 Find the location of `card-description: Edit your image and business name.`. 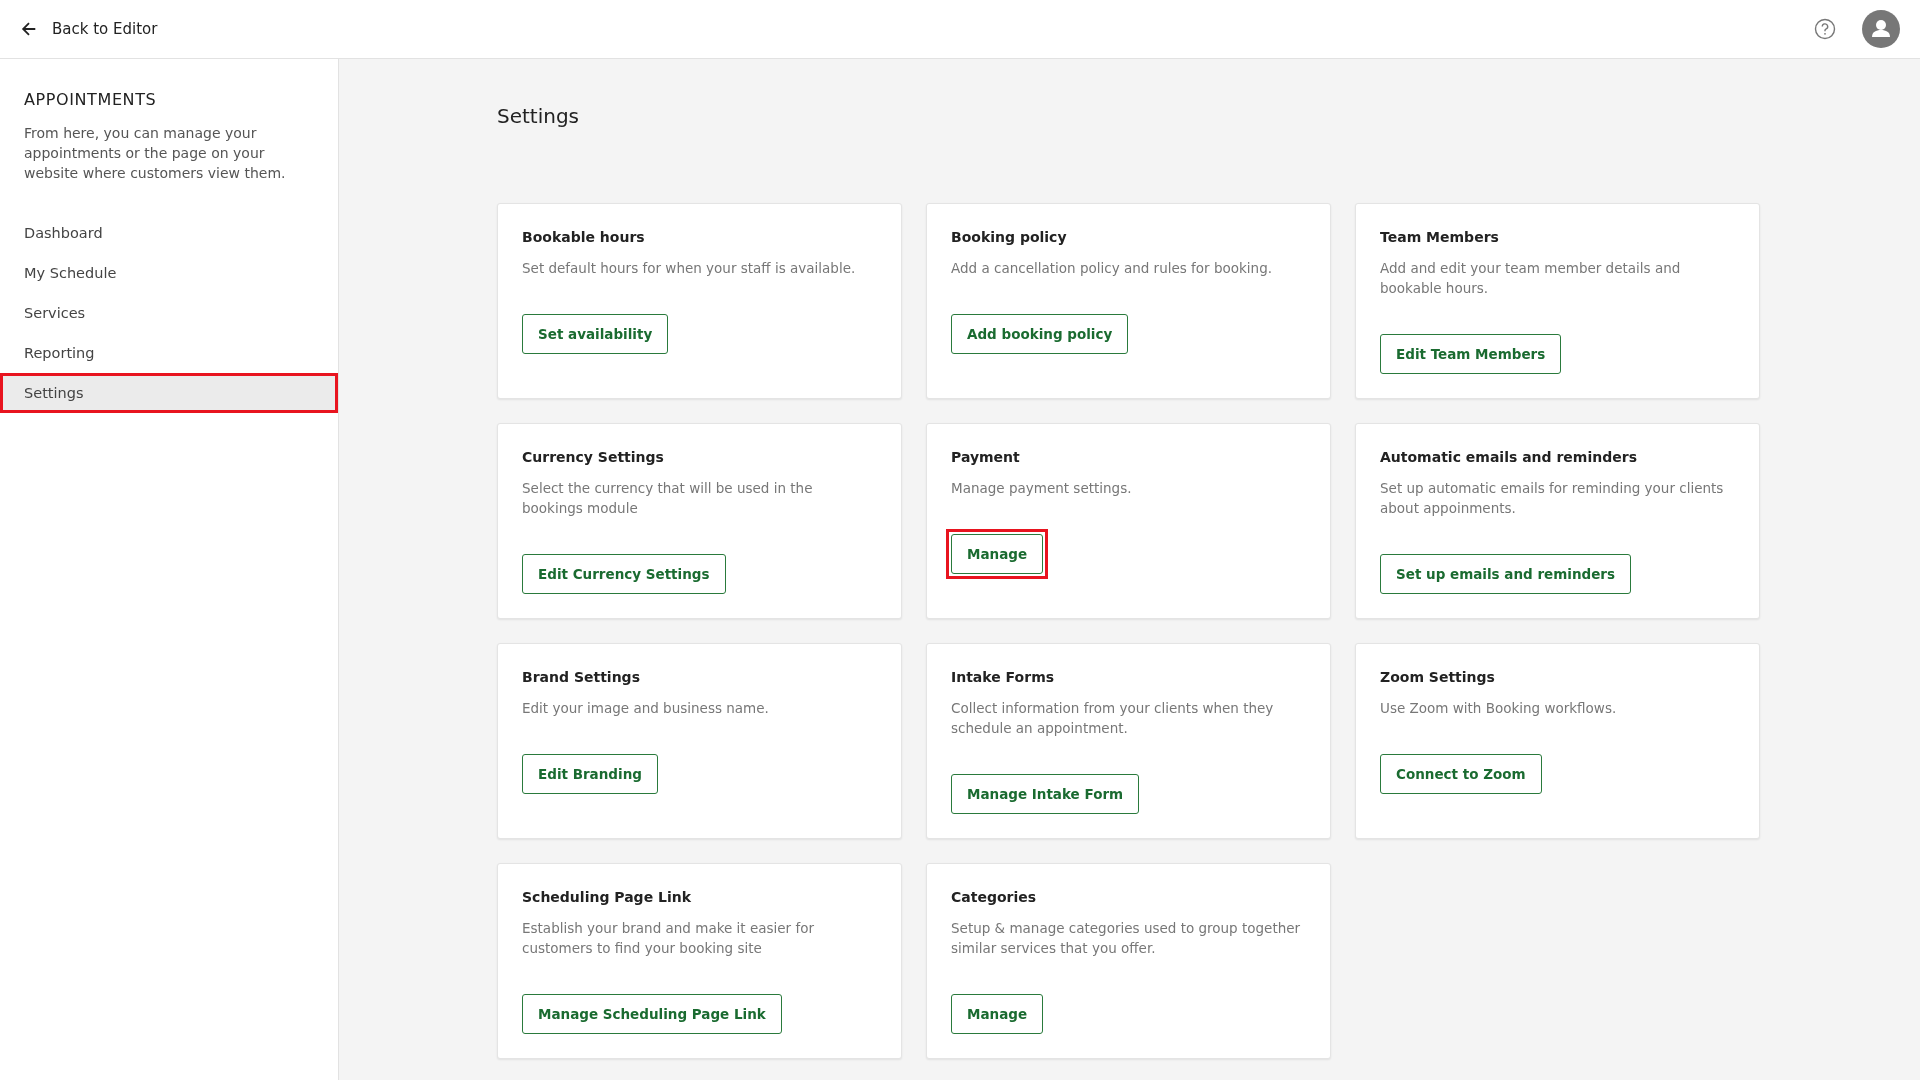

card-description: Edit your image and business name. is located at coordinates (646, 708).